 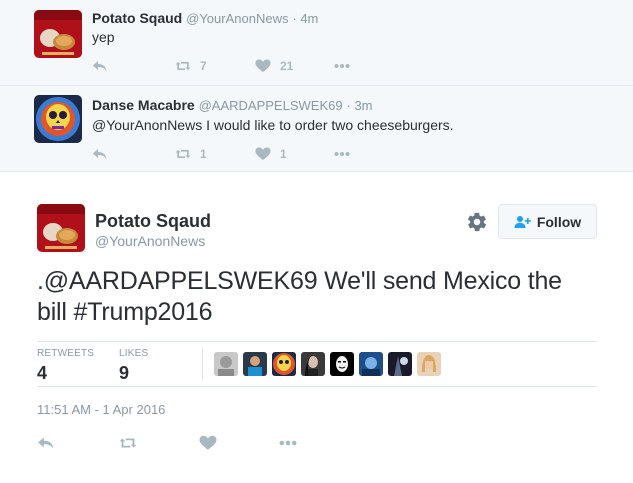 I want to click on gear-icon, so click(x=477, y=222).